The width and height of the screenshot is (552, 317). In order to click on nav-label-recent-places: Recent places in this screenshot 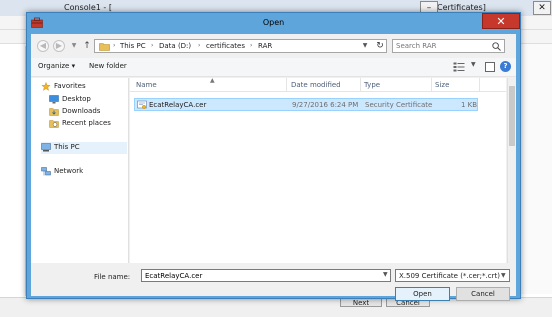, I will do `click(86, 123)`.